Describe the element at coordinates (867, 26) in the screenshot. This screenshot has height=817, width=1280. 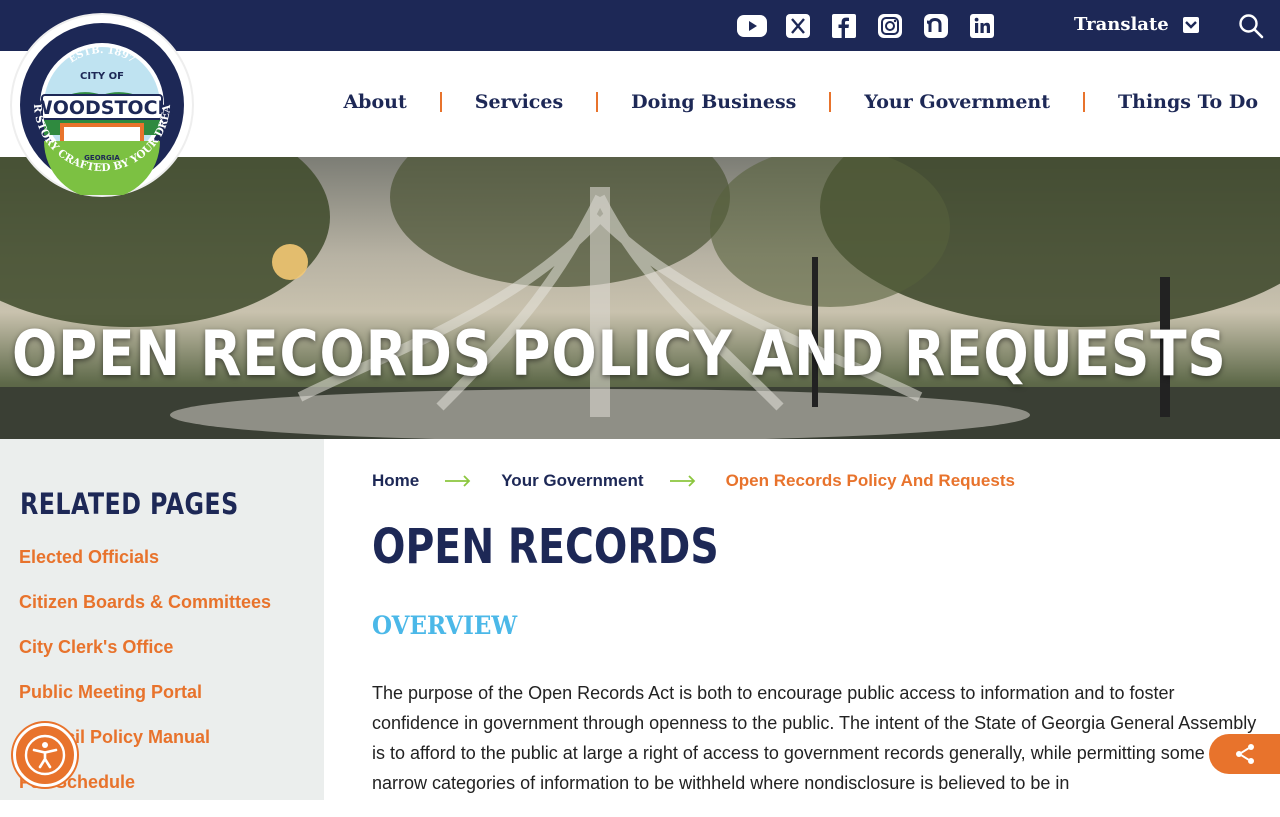
I see `social-links` at that location.